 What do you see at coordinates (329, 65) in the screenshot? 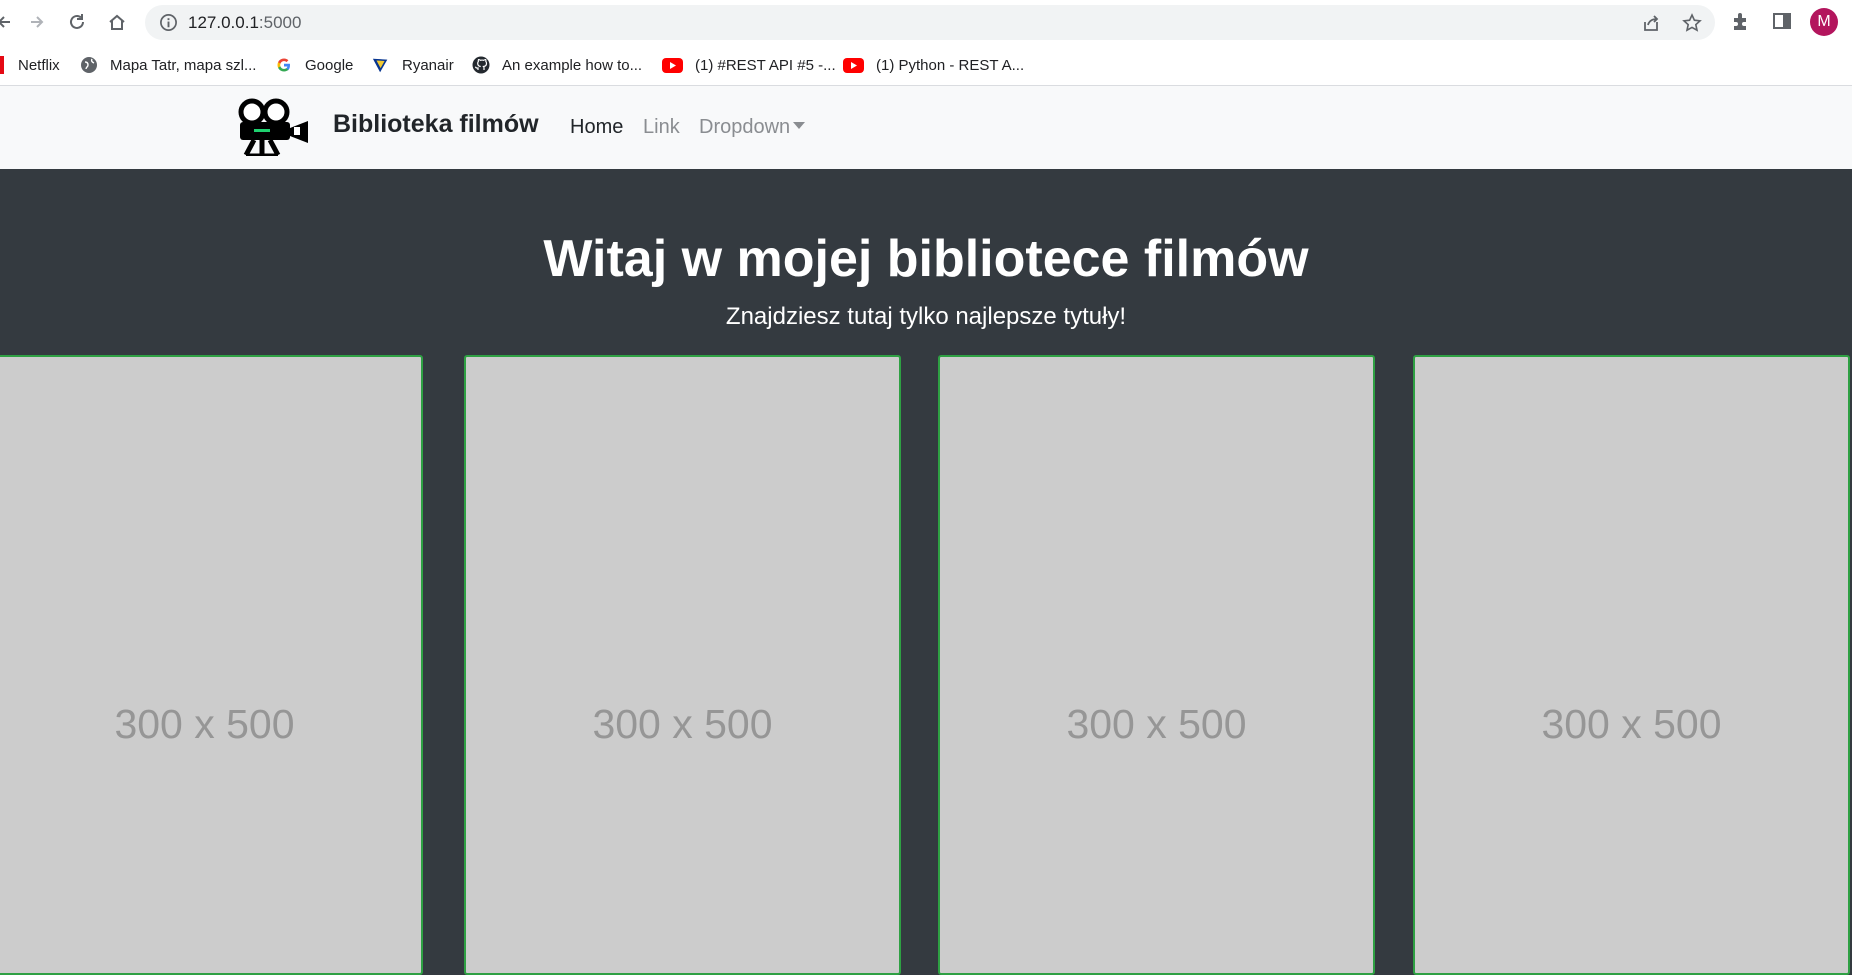
I see `bookmark-label: Google` at bounding box center [329, 65].